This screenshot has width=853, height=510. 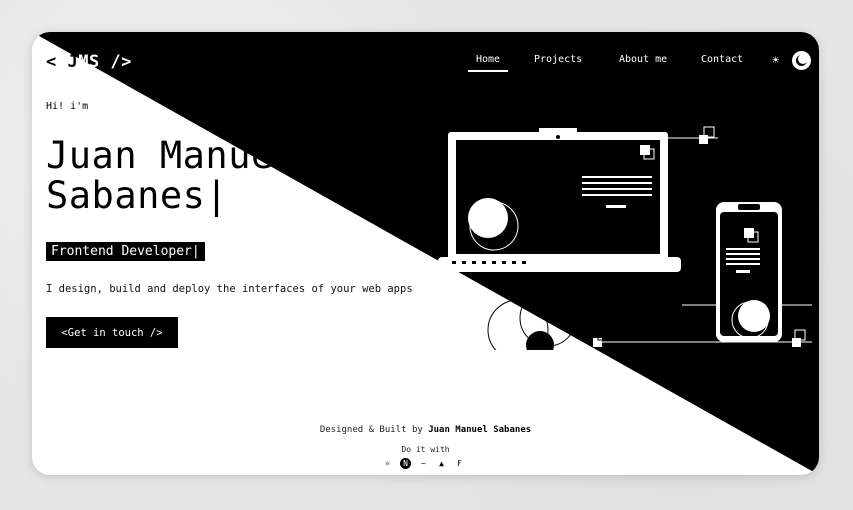 What do you see at coordinates (112, 332) in the screenshot?
I see `get-in-touch-button: <Get in touch />` at bounding box center [112, 332].